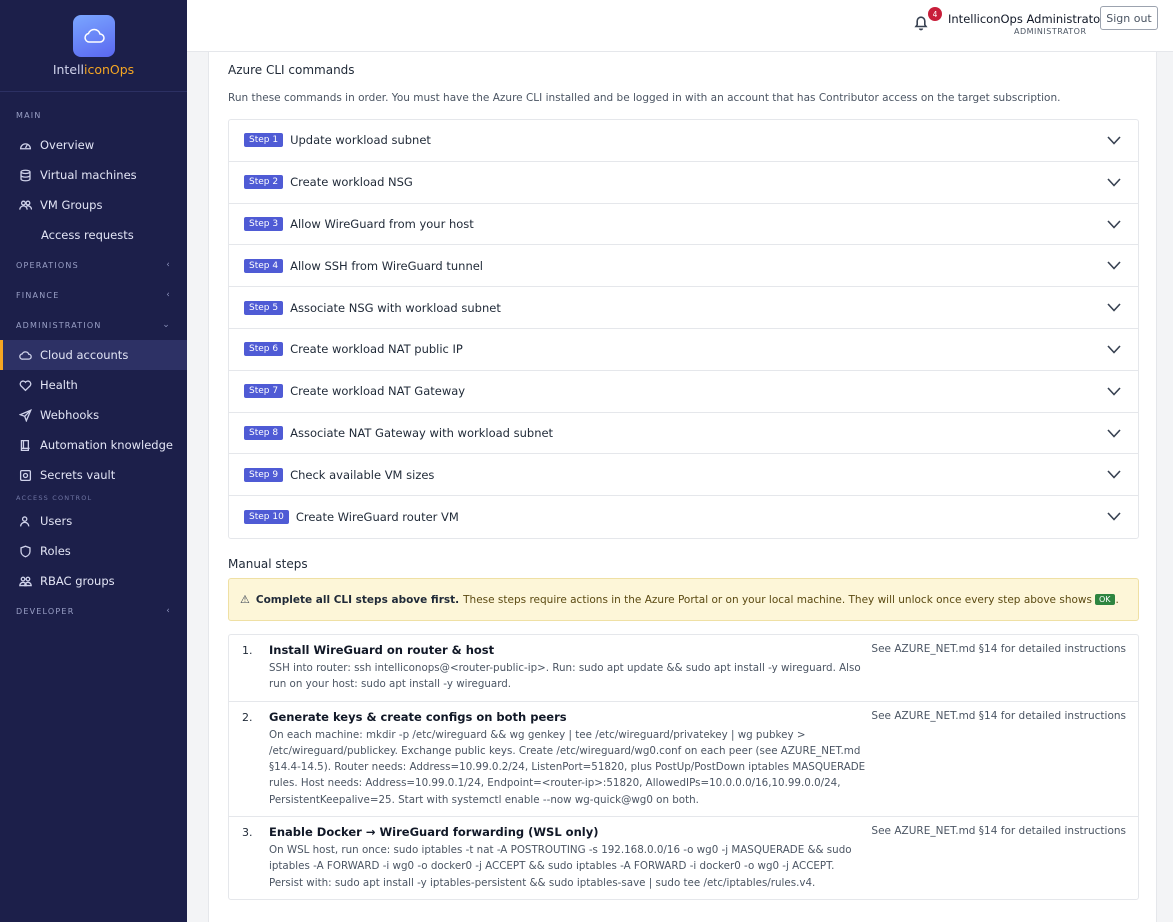  What do you see at coordinates (93, 385) in the screenshot?
I see `sidebar-item-health: Health` at bounding box center [93, 385].